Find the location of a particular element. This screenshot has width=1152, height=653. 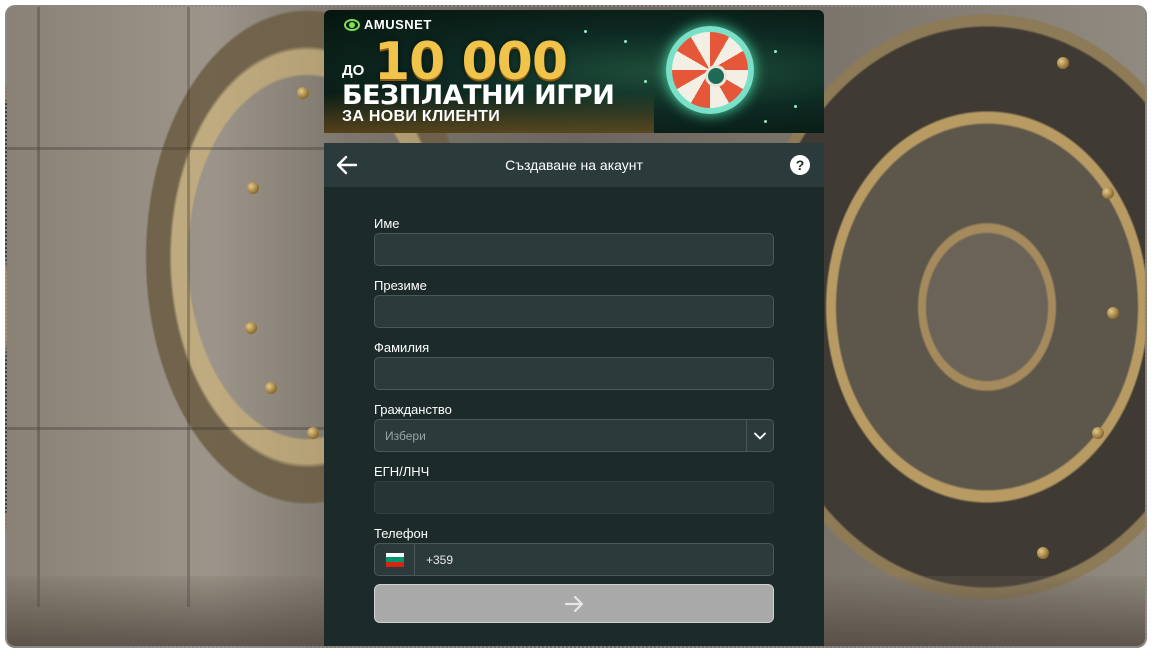

bulgaria-flag-icon is located at coordinates (394, 559).